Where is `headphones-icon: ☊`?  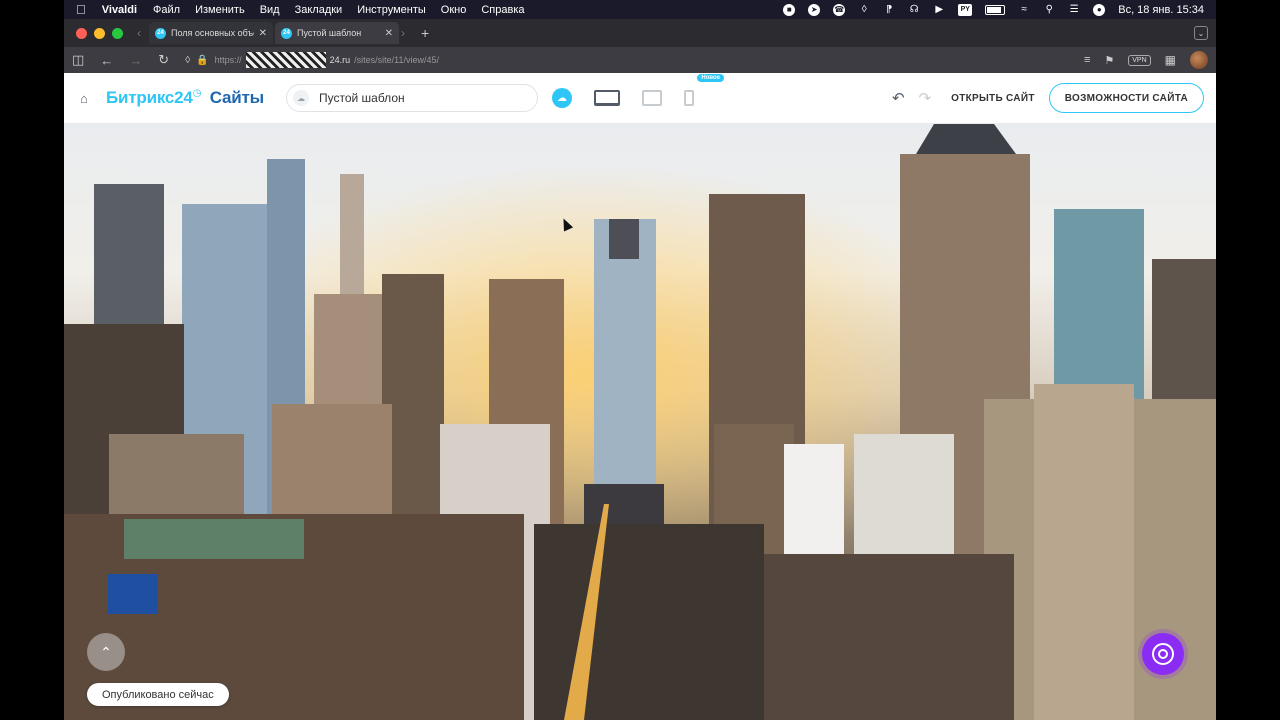
headphones-icon: ☊ is located at coordinates (914, 10).